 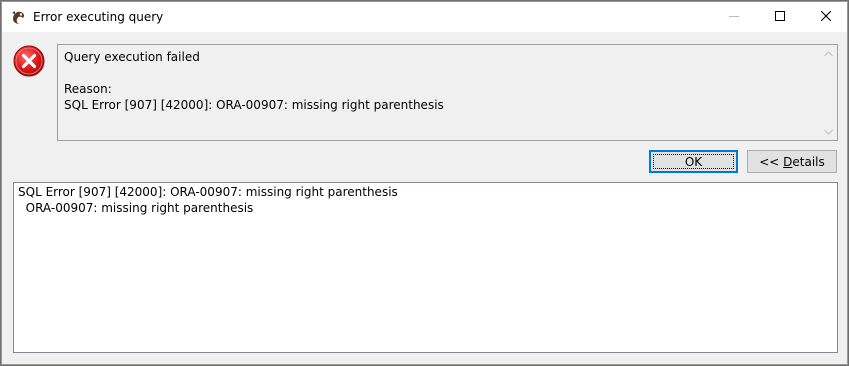 I want to click on details-button: << Details, so click(x=792, y=161).